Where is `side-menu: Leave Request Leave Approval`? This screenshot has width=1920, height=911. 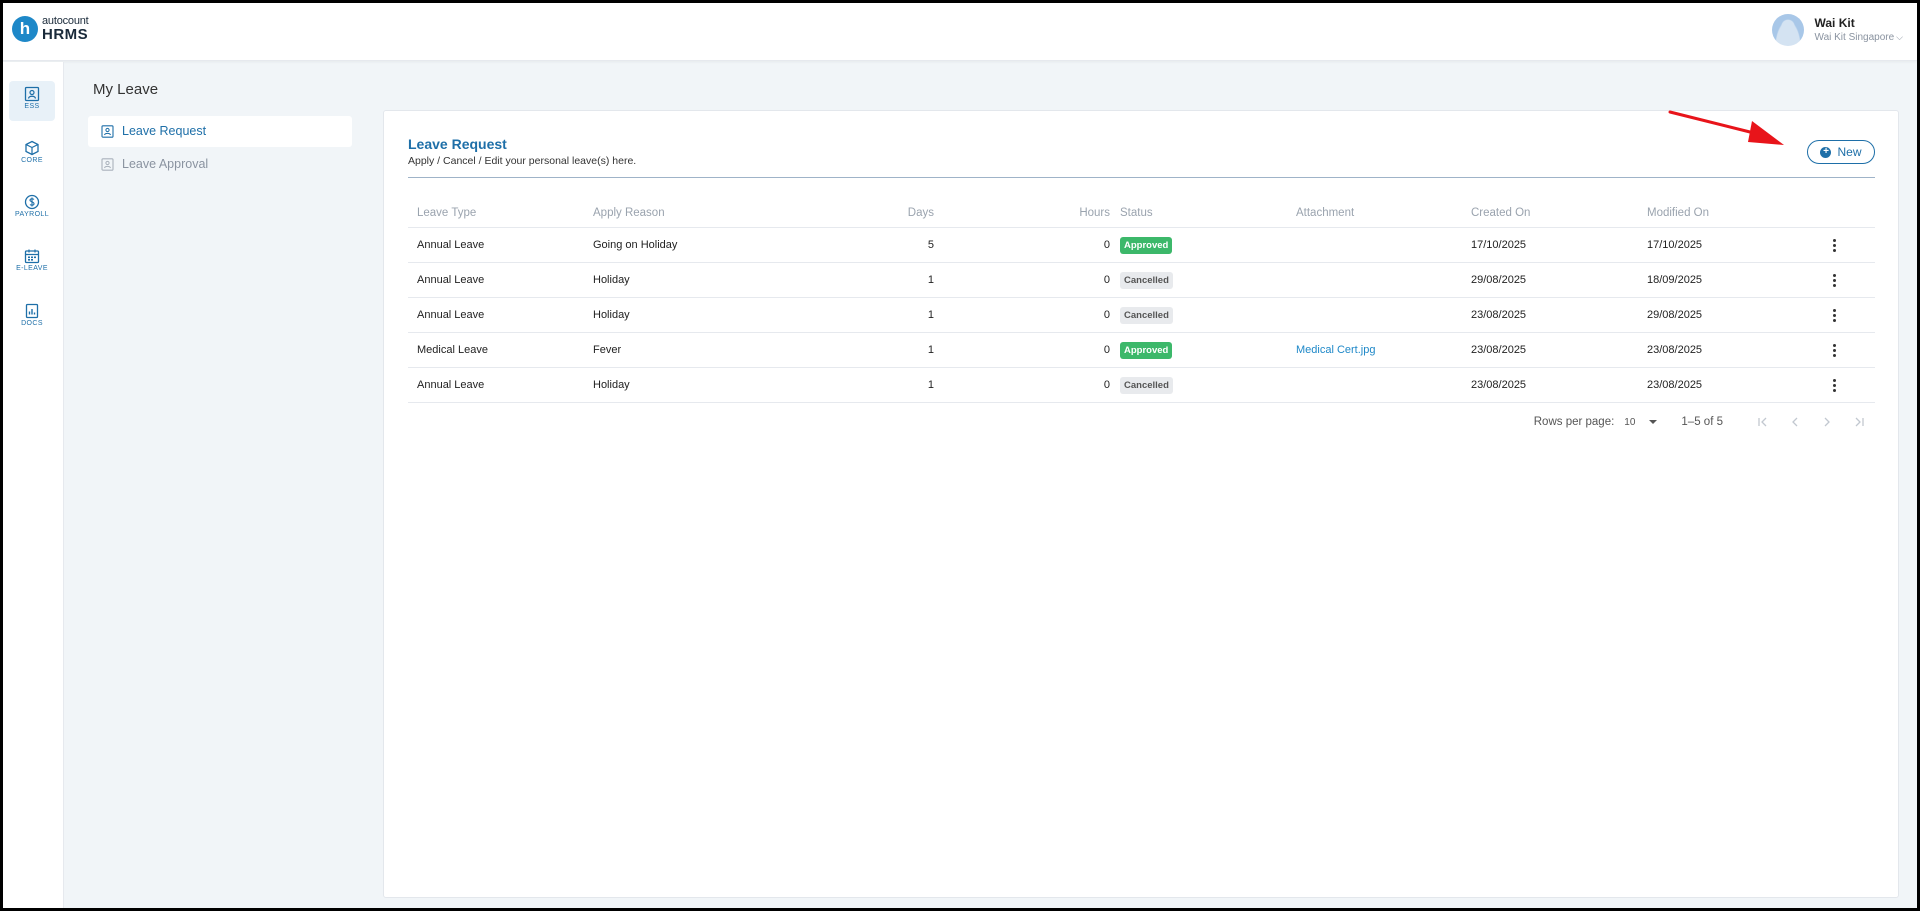
side-menu: Leave Request Leave Approval is located at coordinates (220, 149).